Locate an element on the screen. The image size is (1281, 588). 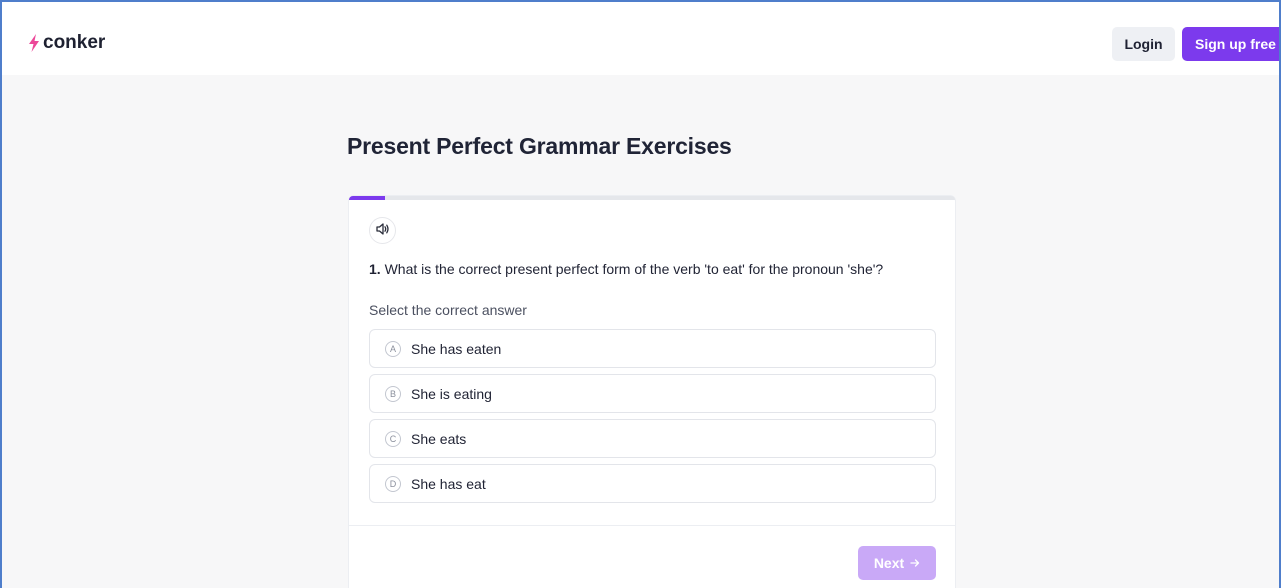
option-label: She has eat is located at coordinates (448, 483).